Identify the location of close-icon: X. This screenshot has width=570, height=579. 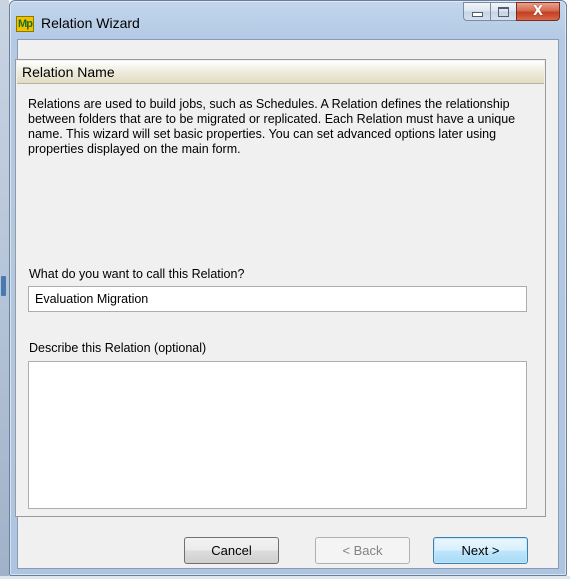
(538, 11).